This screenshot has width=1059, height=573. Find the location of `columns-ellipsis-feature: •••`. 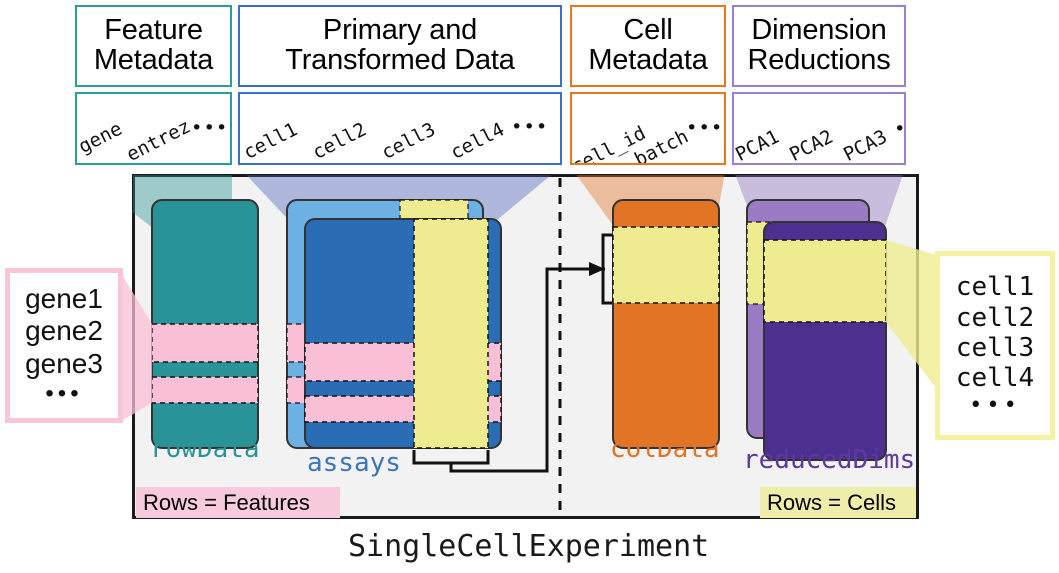

columns-ellipsis-feature: ••• is located at coordinates (210, 128).